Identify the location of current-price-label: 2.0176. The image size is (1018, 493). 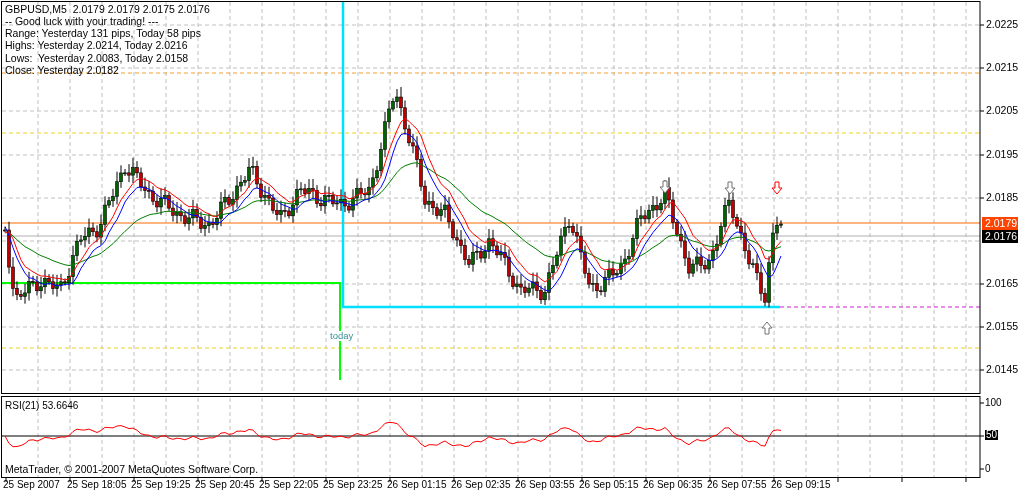
(1000, 236).